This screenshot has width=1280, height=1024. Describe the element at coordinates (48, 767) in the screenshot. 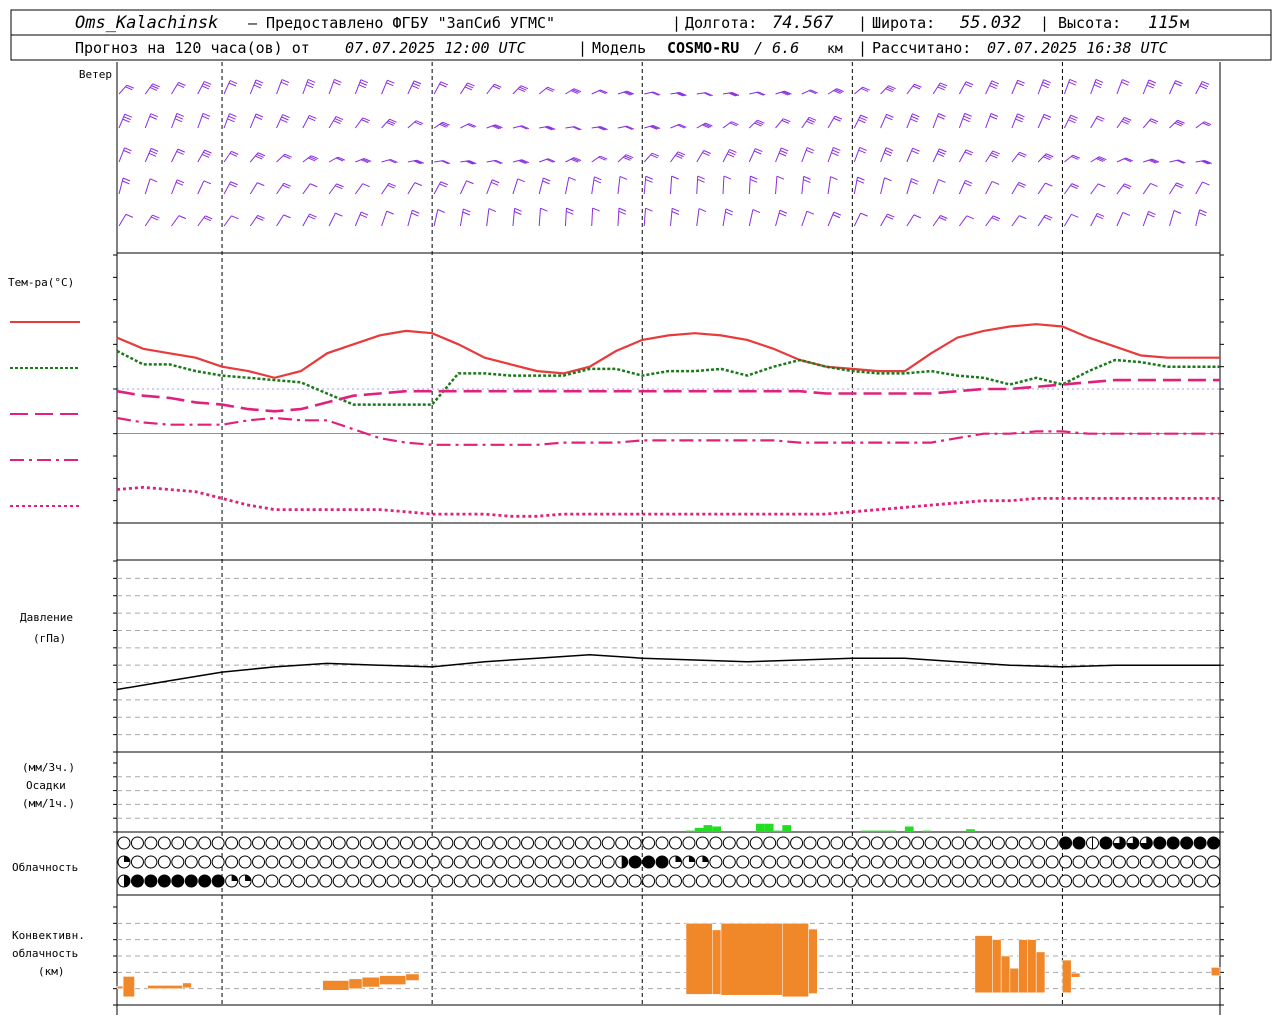

I see `precip-unit-3h: (мм/3ч.)` at that location.